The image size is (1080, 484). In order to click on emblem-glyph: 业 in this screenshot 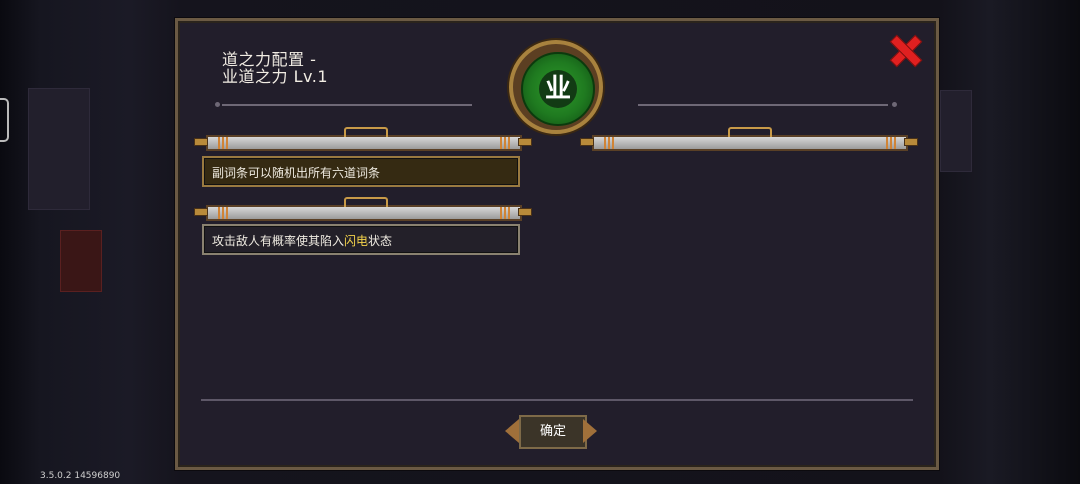, I will do `click(558, 89)`.